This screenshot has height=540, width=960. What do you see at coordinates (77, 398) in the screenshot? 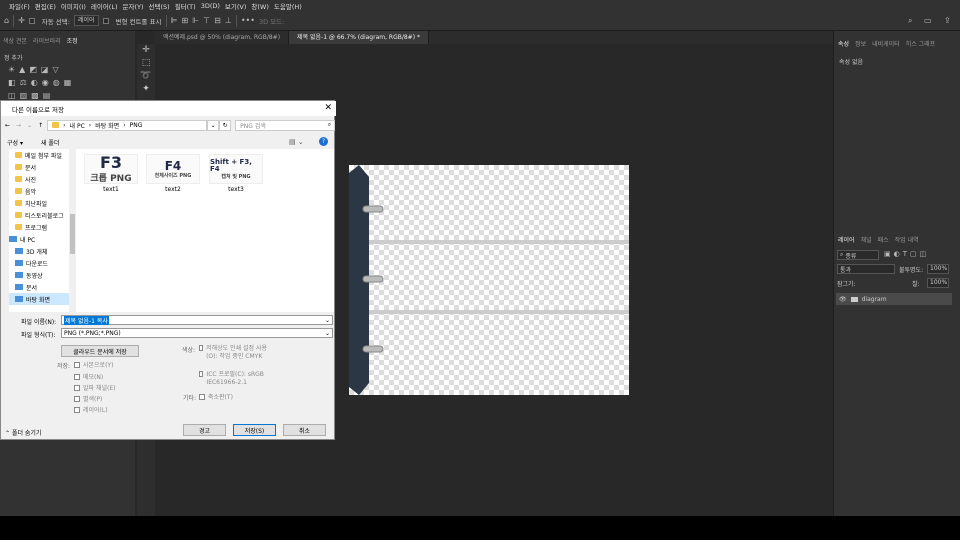
I see `spot-checkbox` at bounding box center [77, 398].